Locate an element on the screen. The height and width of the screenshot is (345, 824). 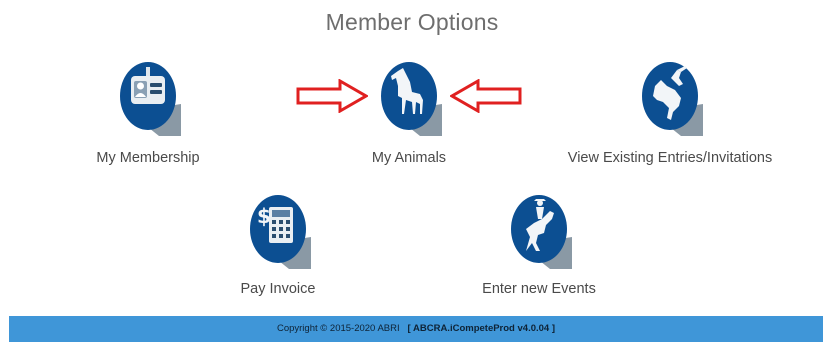
enter-new-events-option: Enter new Events is located at coordinates (539, 243).